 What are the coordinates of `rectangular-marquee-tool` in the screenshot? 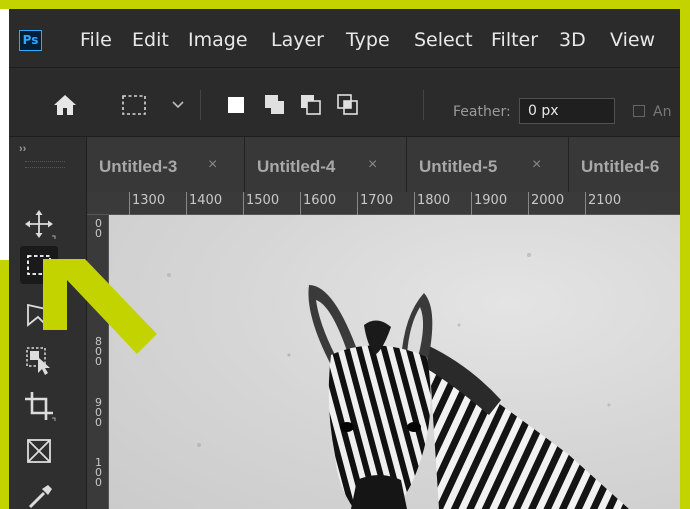 It's located at (39, 265).